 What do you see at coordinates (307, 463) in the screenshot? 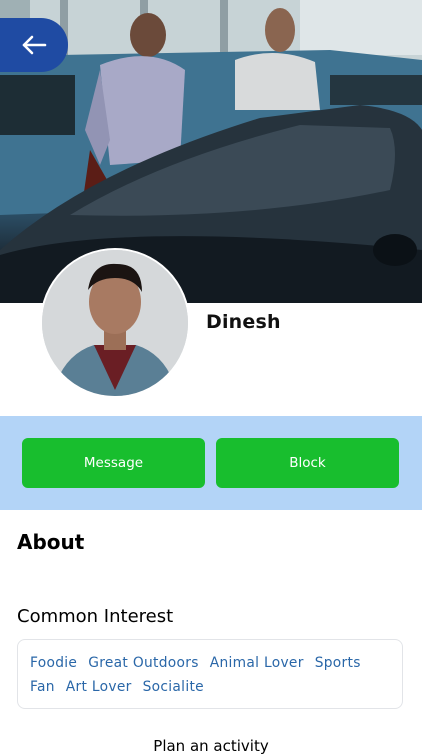
I see `block-button: Block` at bounding box center [307, 463].